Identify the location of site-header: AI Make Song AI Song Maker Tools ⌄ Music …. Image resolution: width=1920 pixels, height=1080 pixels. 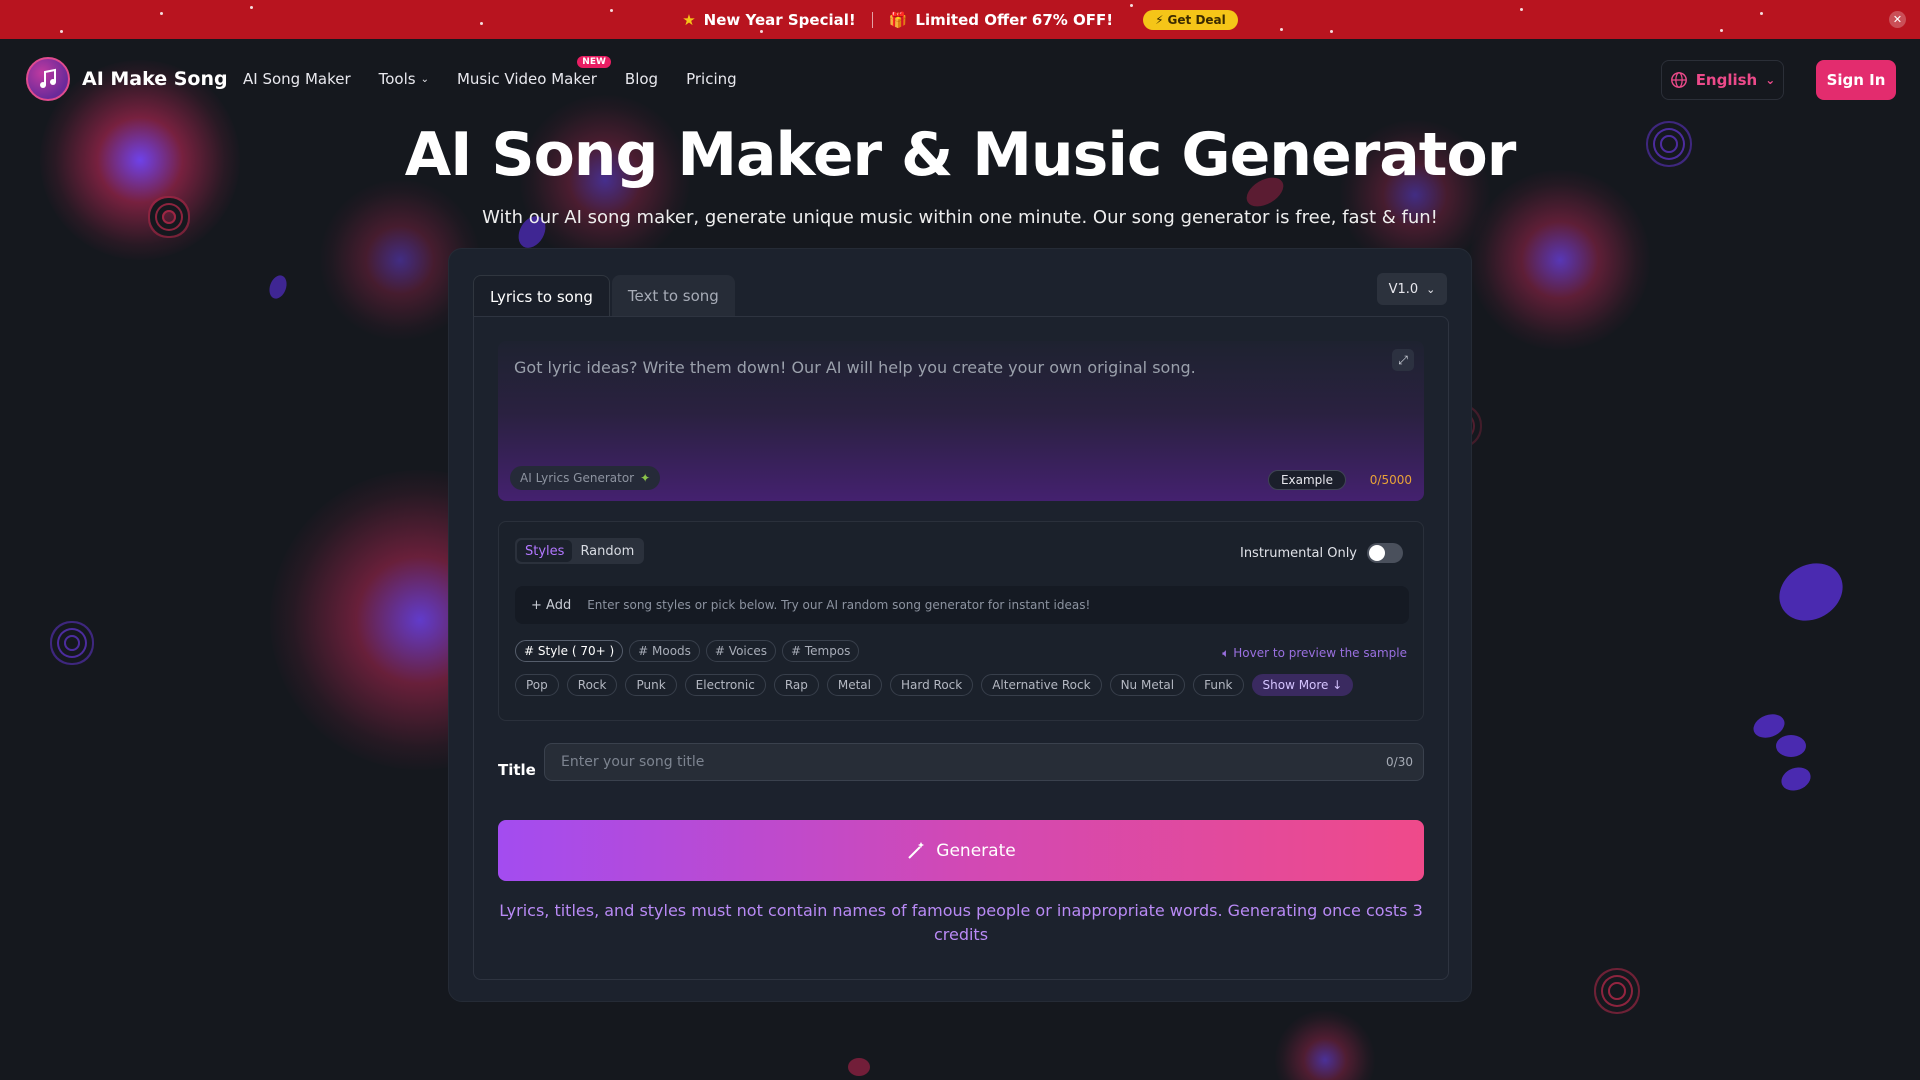
(960, 80).